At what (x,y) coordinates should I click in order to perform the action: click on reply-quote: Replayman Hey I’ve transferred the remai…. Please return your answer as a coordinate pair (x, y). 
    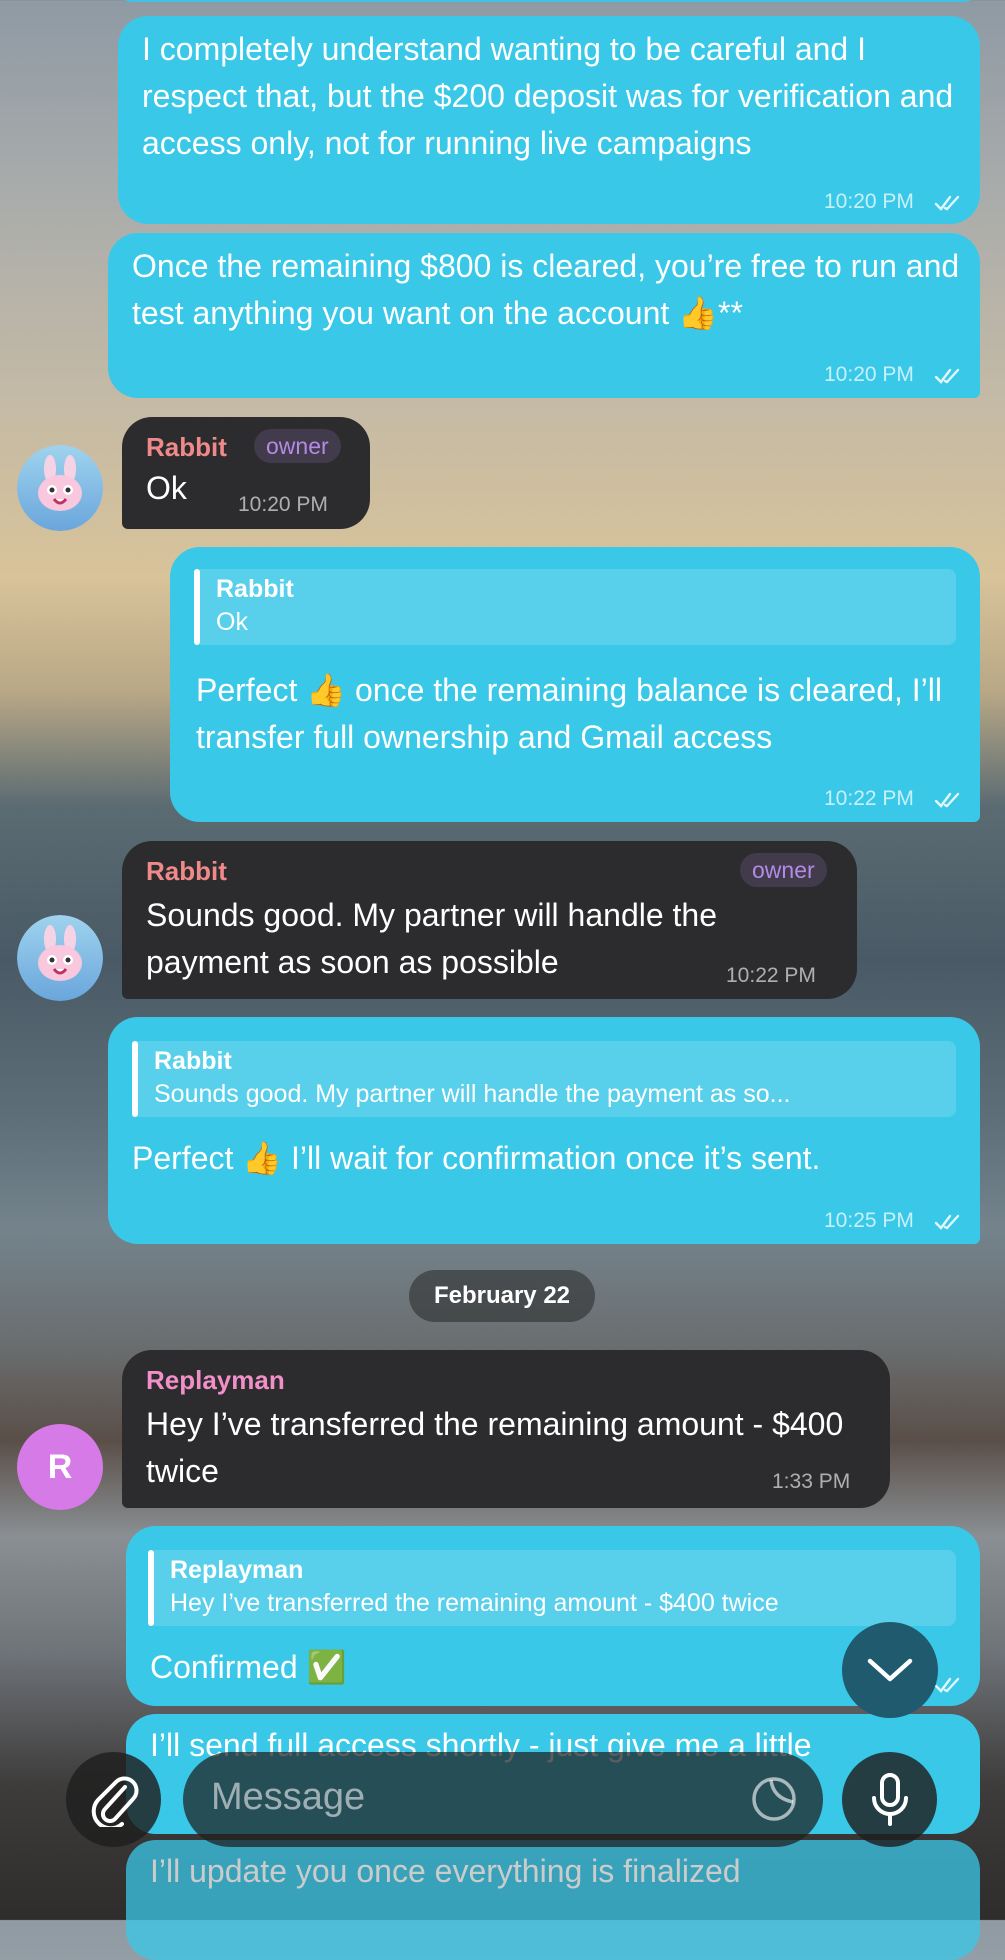
    Looking at the image, I should click on (552, 1588).